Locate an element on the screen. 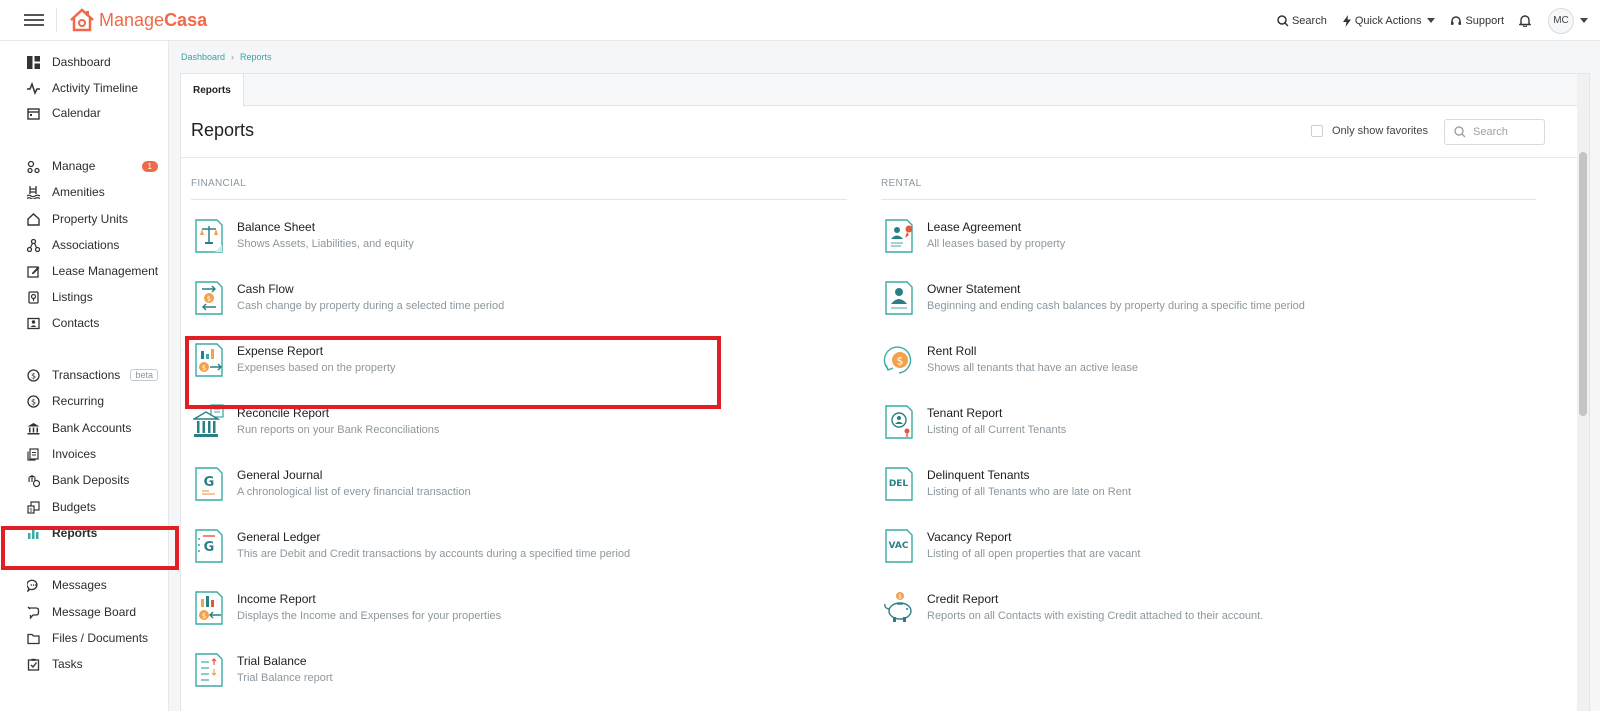 This screenshot has height=711, width=1600. sidebar-item-label: Reports is located at coordinates (75, 533).